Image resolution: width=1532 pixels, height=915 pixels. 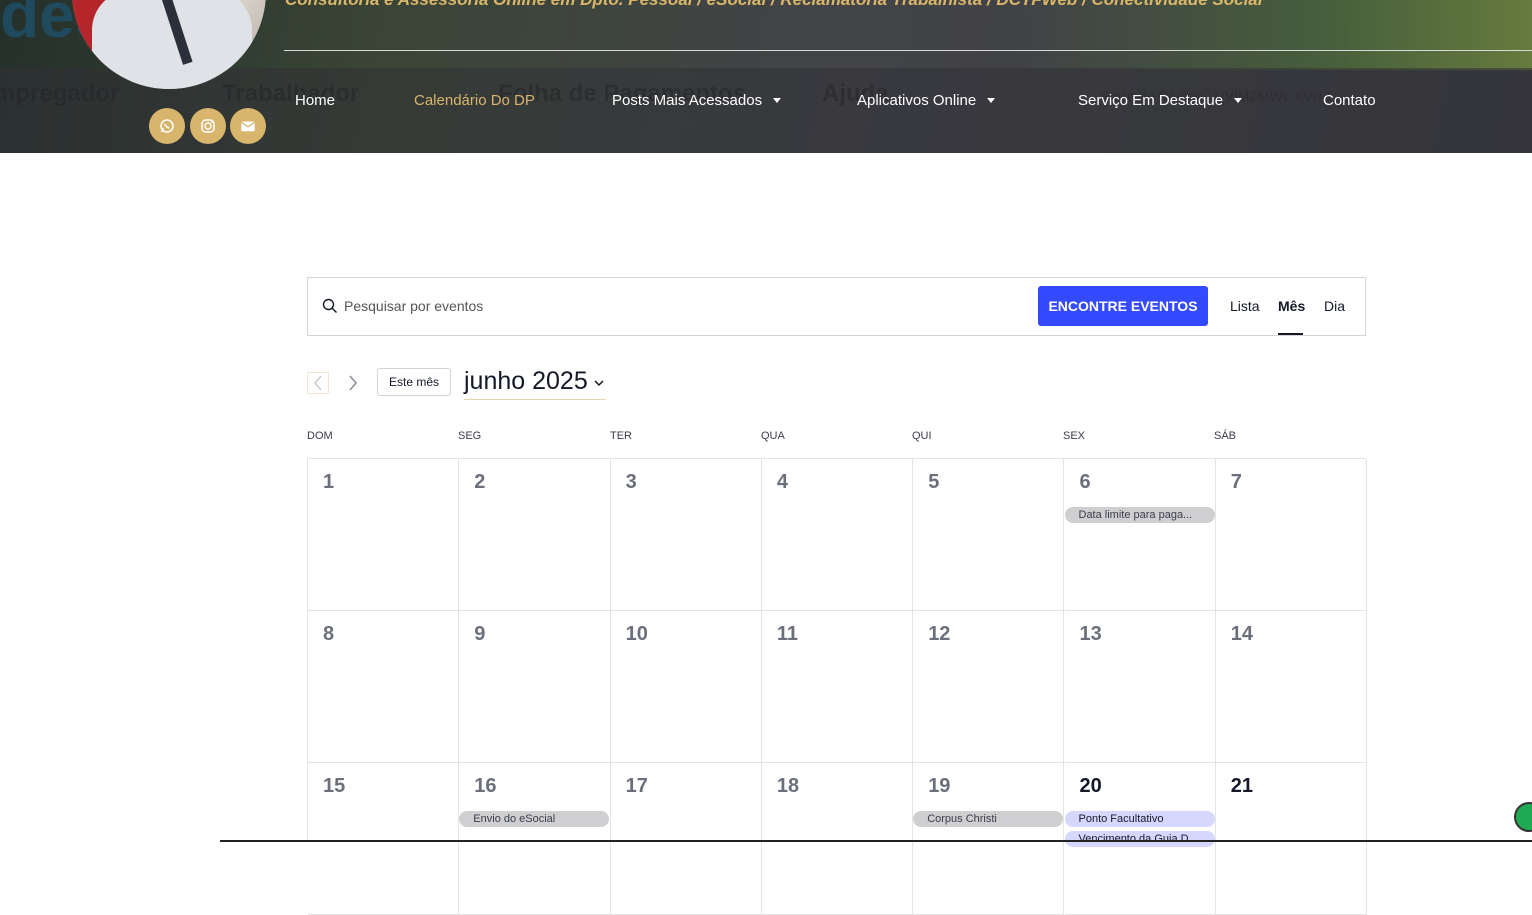 I want to click on whatsapp-link, so click(x=167, y=126).